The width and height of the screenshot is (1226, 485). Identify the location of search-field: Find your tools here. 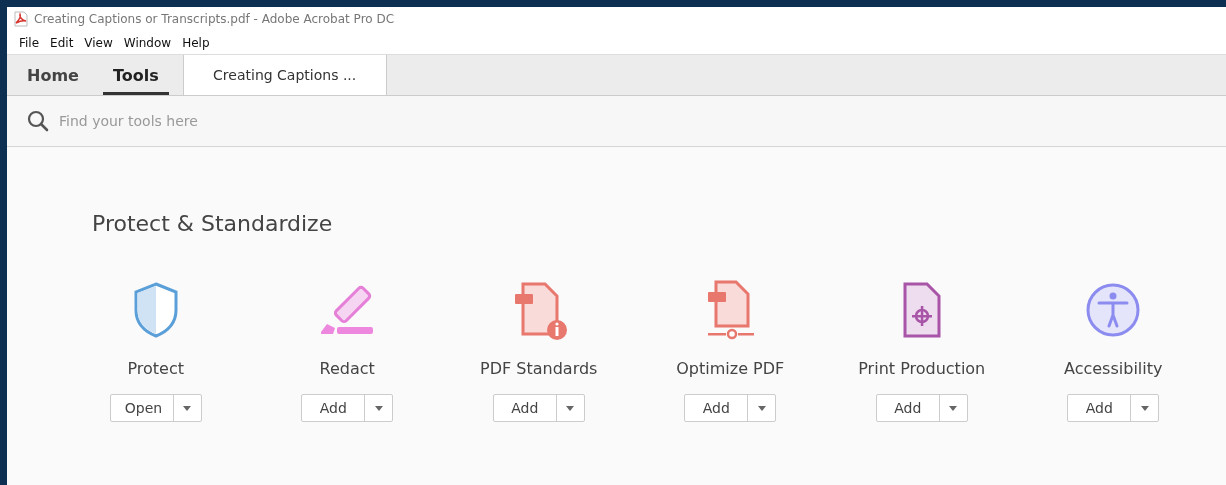
(209, 121).